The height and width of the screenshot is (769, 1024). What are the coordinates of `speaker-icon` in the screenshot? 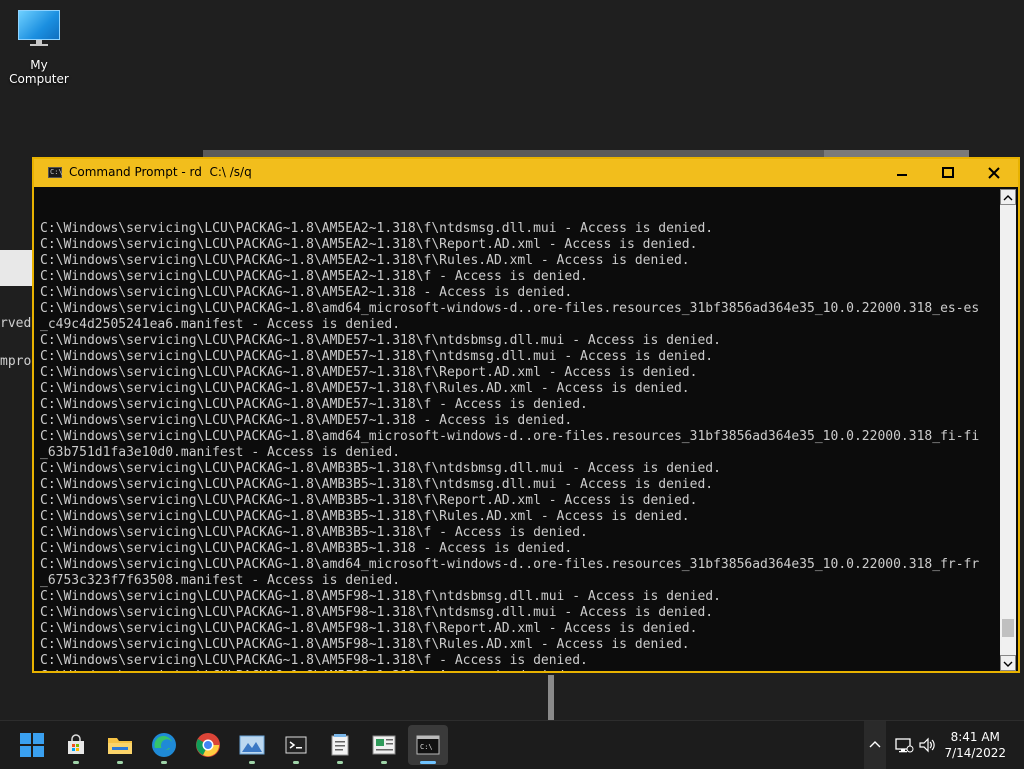 It's located at (927, 745).